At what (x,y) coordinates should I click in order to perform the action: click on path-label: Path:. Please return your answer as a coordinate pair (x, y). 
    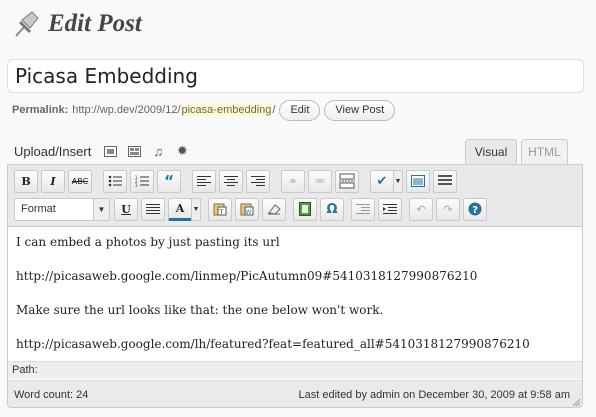
    Looking at the image, I should click on (25, 370).